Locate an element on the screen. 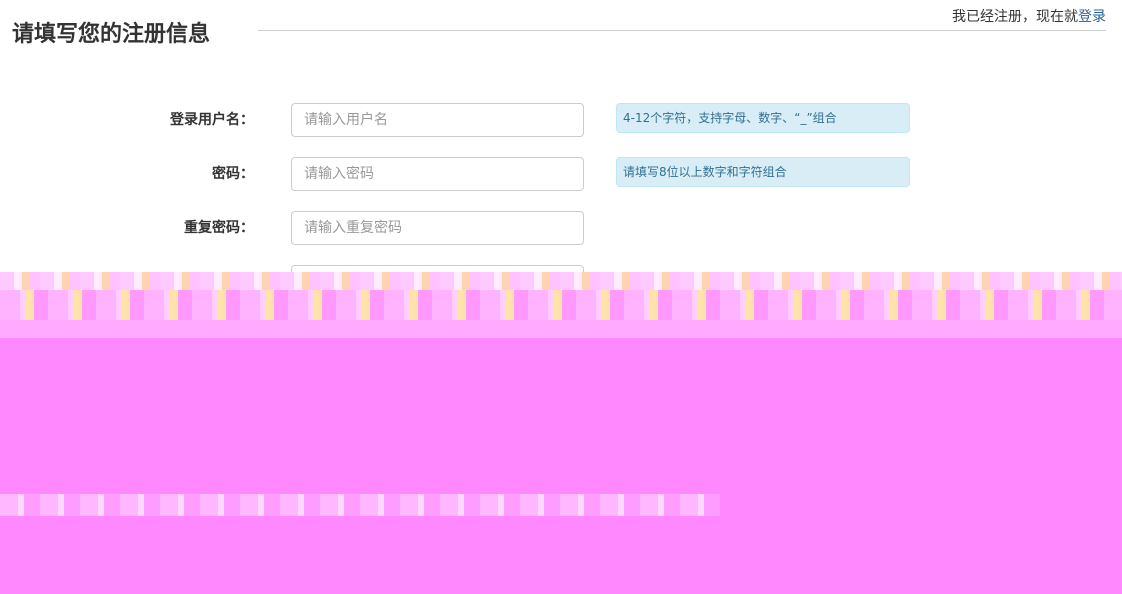 This screenshot has width=1122, height=594. form-row-repeat-password: 重复密码： is located at coordinates (561, 228).